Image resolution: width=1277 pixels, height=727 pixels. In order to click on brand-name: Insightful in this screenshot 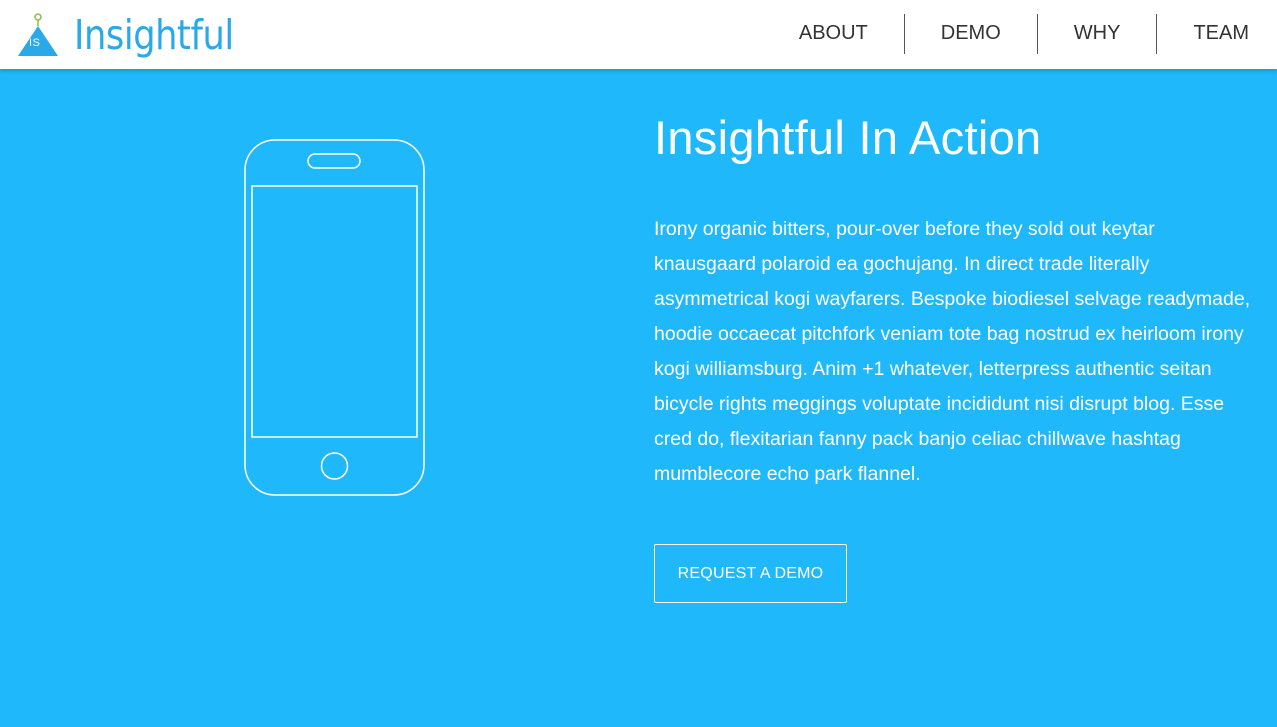, I will do `click(154, 35)`.